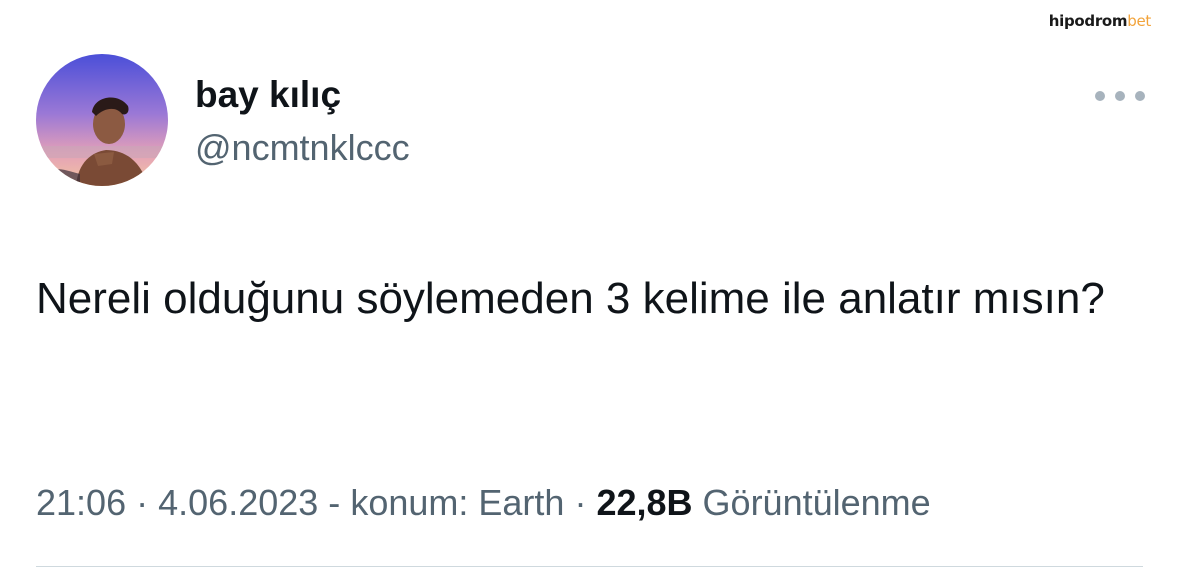  I want to click on divider, so click(589, 566).